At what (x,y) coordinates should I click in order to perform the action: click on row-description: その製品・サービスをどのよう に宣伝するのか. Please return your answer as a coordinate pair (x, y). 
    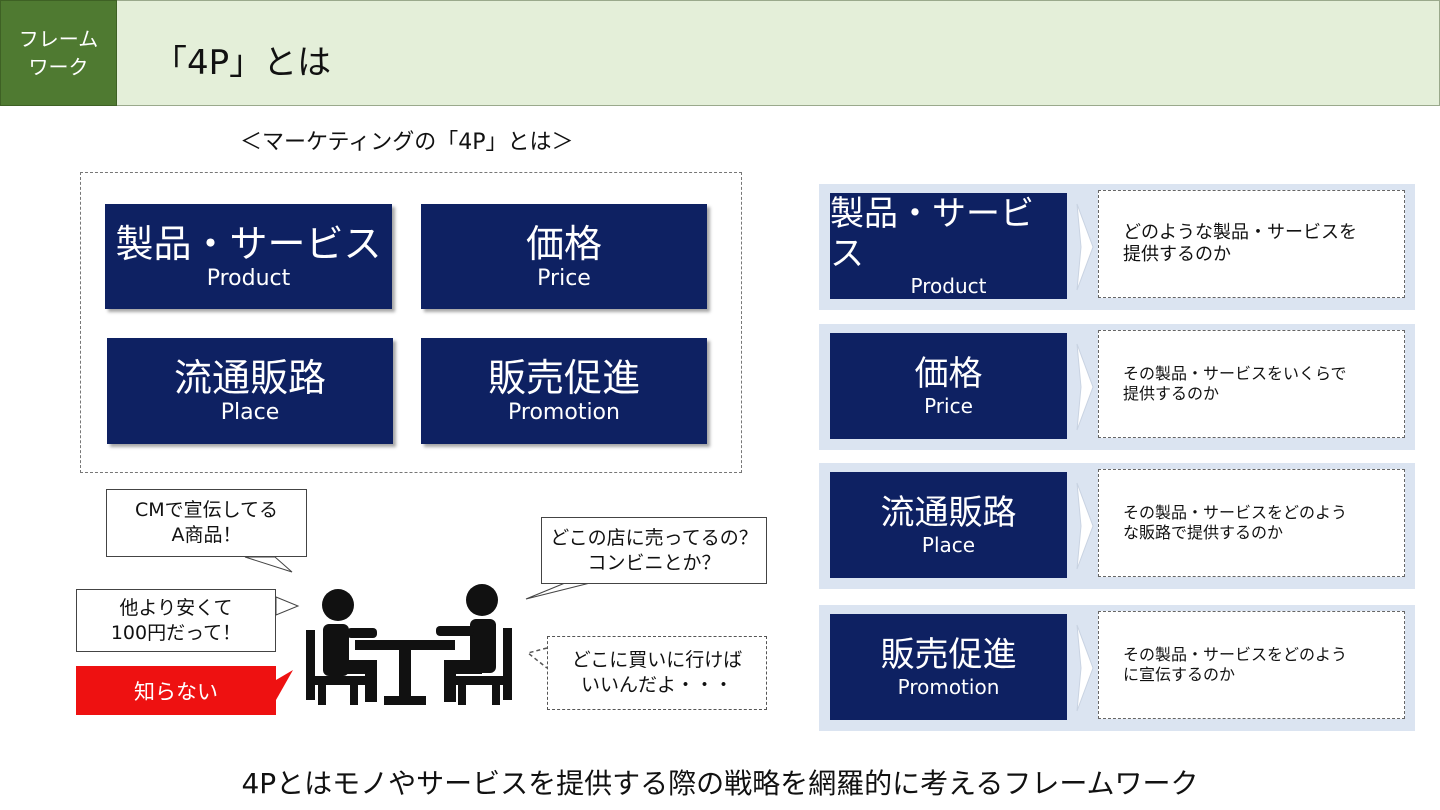
    Looking at the image, I should click on (1251, 665).